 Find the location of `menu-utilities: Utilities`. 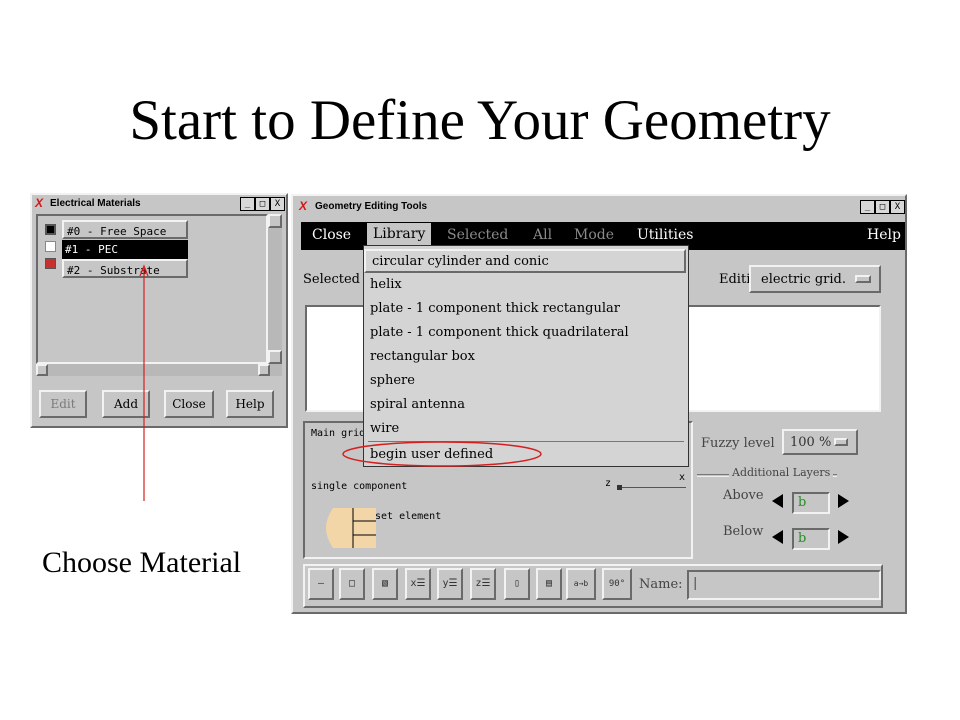

menu-utilities: Utilities is located at coordinates (665, 235).